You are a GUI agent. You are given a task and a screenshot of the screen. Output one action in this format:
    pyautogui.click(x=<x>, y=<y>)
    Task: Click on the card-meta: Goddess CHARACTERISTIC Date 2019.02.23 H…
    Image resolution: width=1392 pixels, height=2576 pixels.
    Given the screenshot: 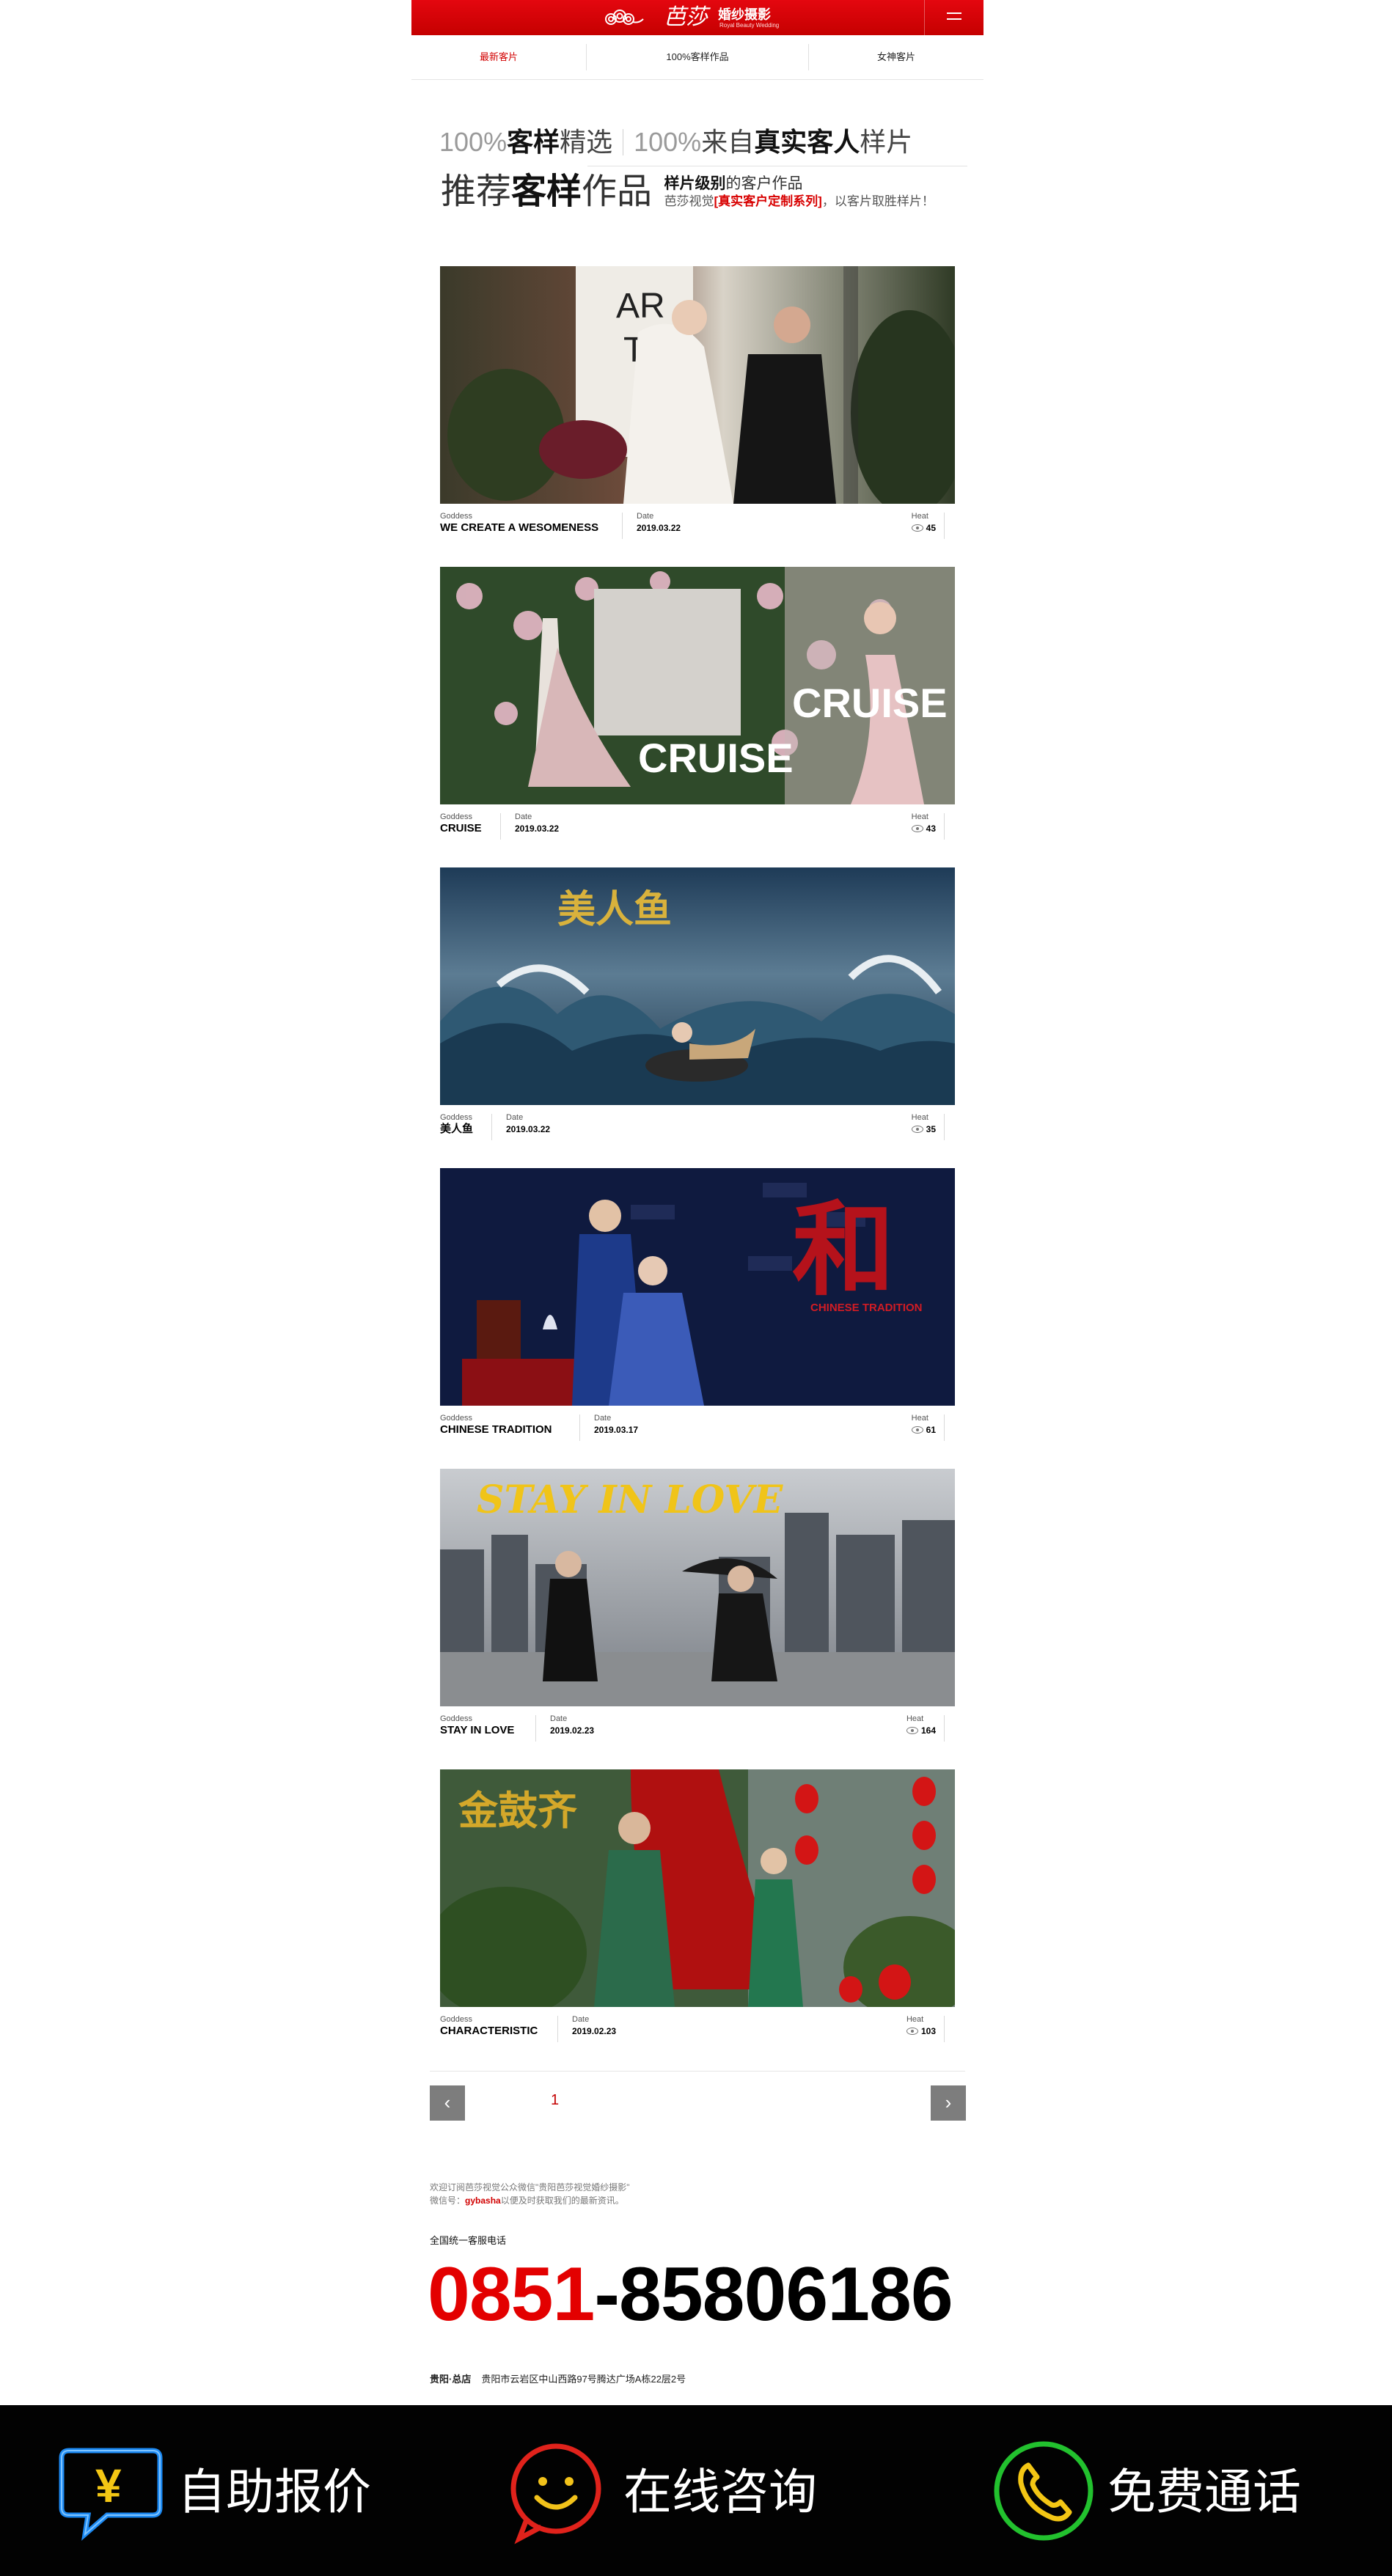 What is the action you would take?
    pyautogui.click(x=697, y=2027)
    